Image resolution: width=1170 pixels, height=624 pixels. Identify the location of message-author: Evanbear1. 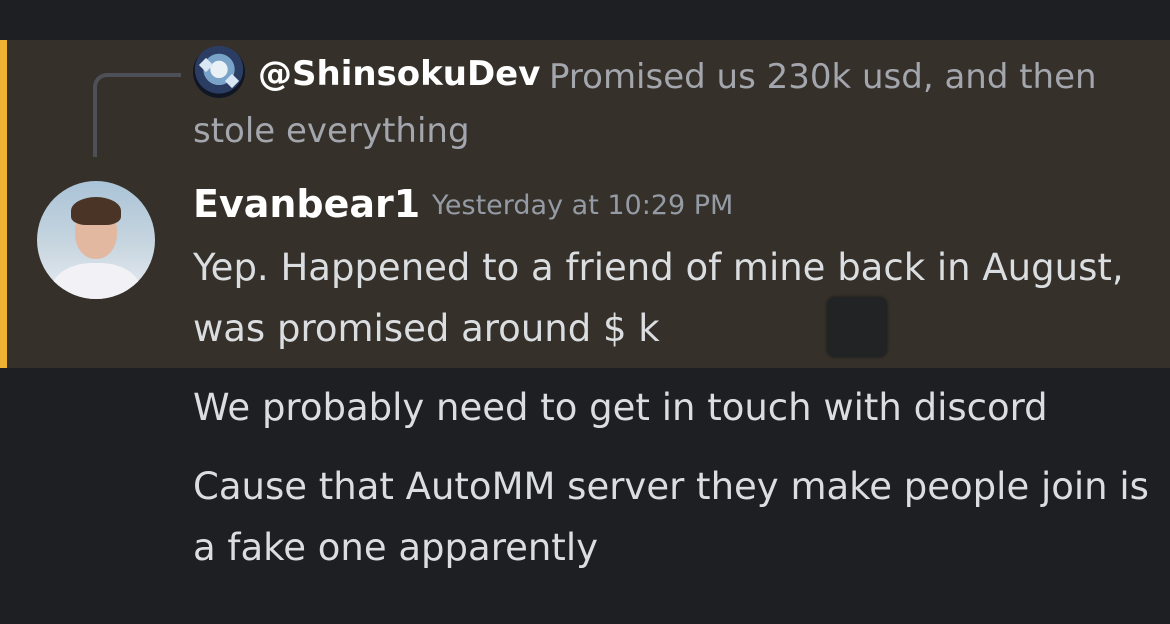
(306, 204).